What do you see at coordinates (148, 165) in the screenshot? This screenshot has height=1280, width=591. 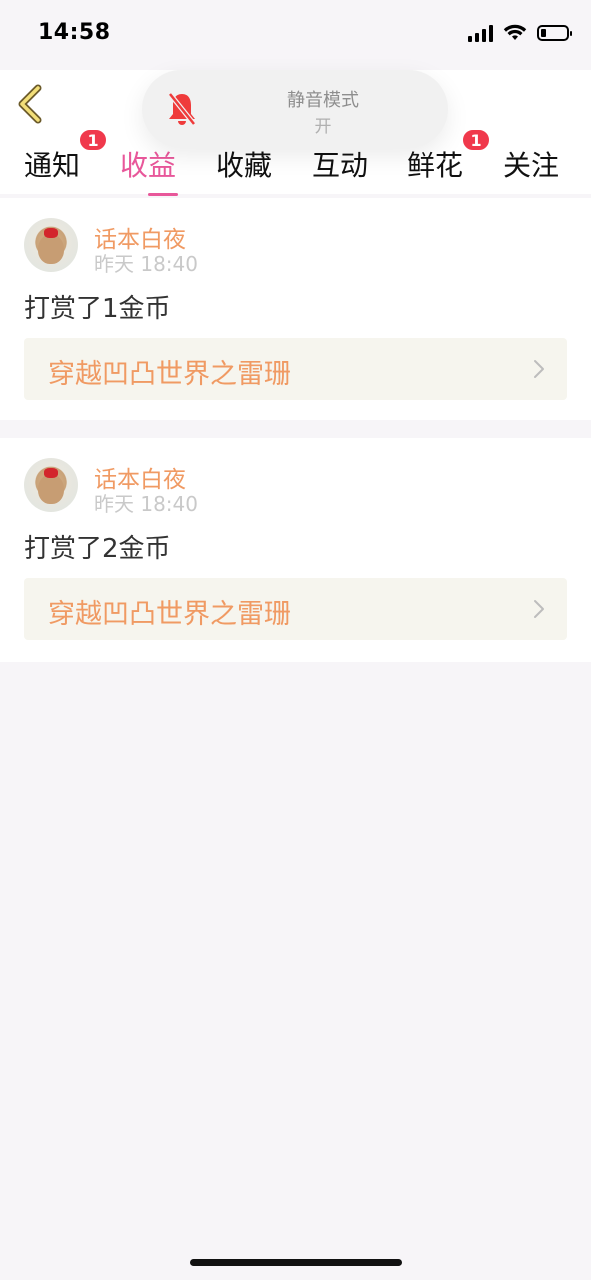 I see `tab-label: 收益` at bounding box center [148, 165].